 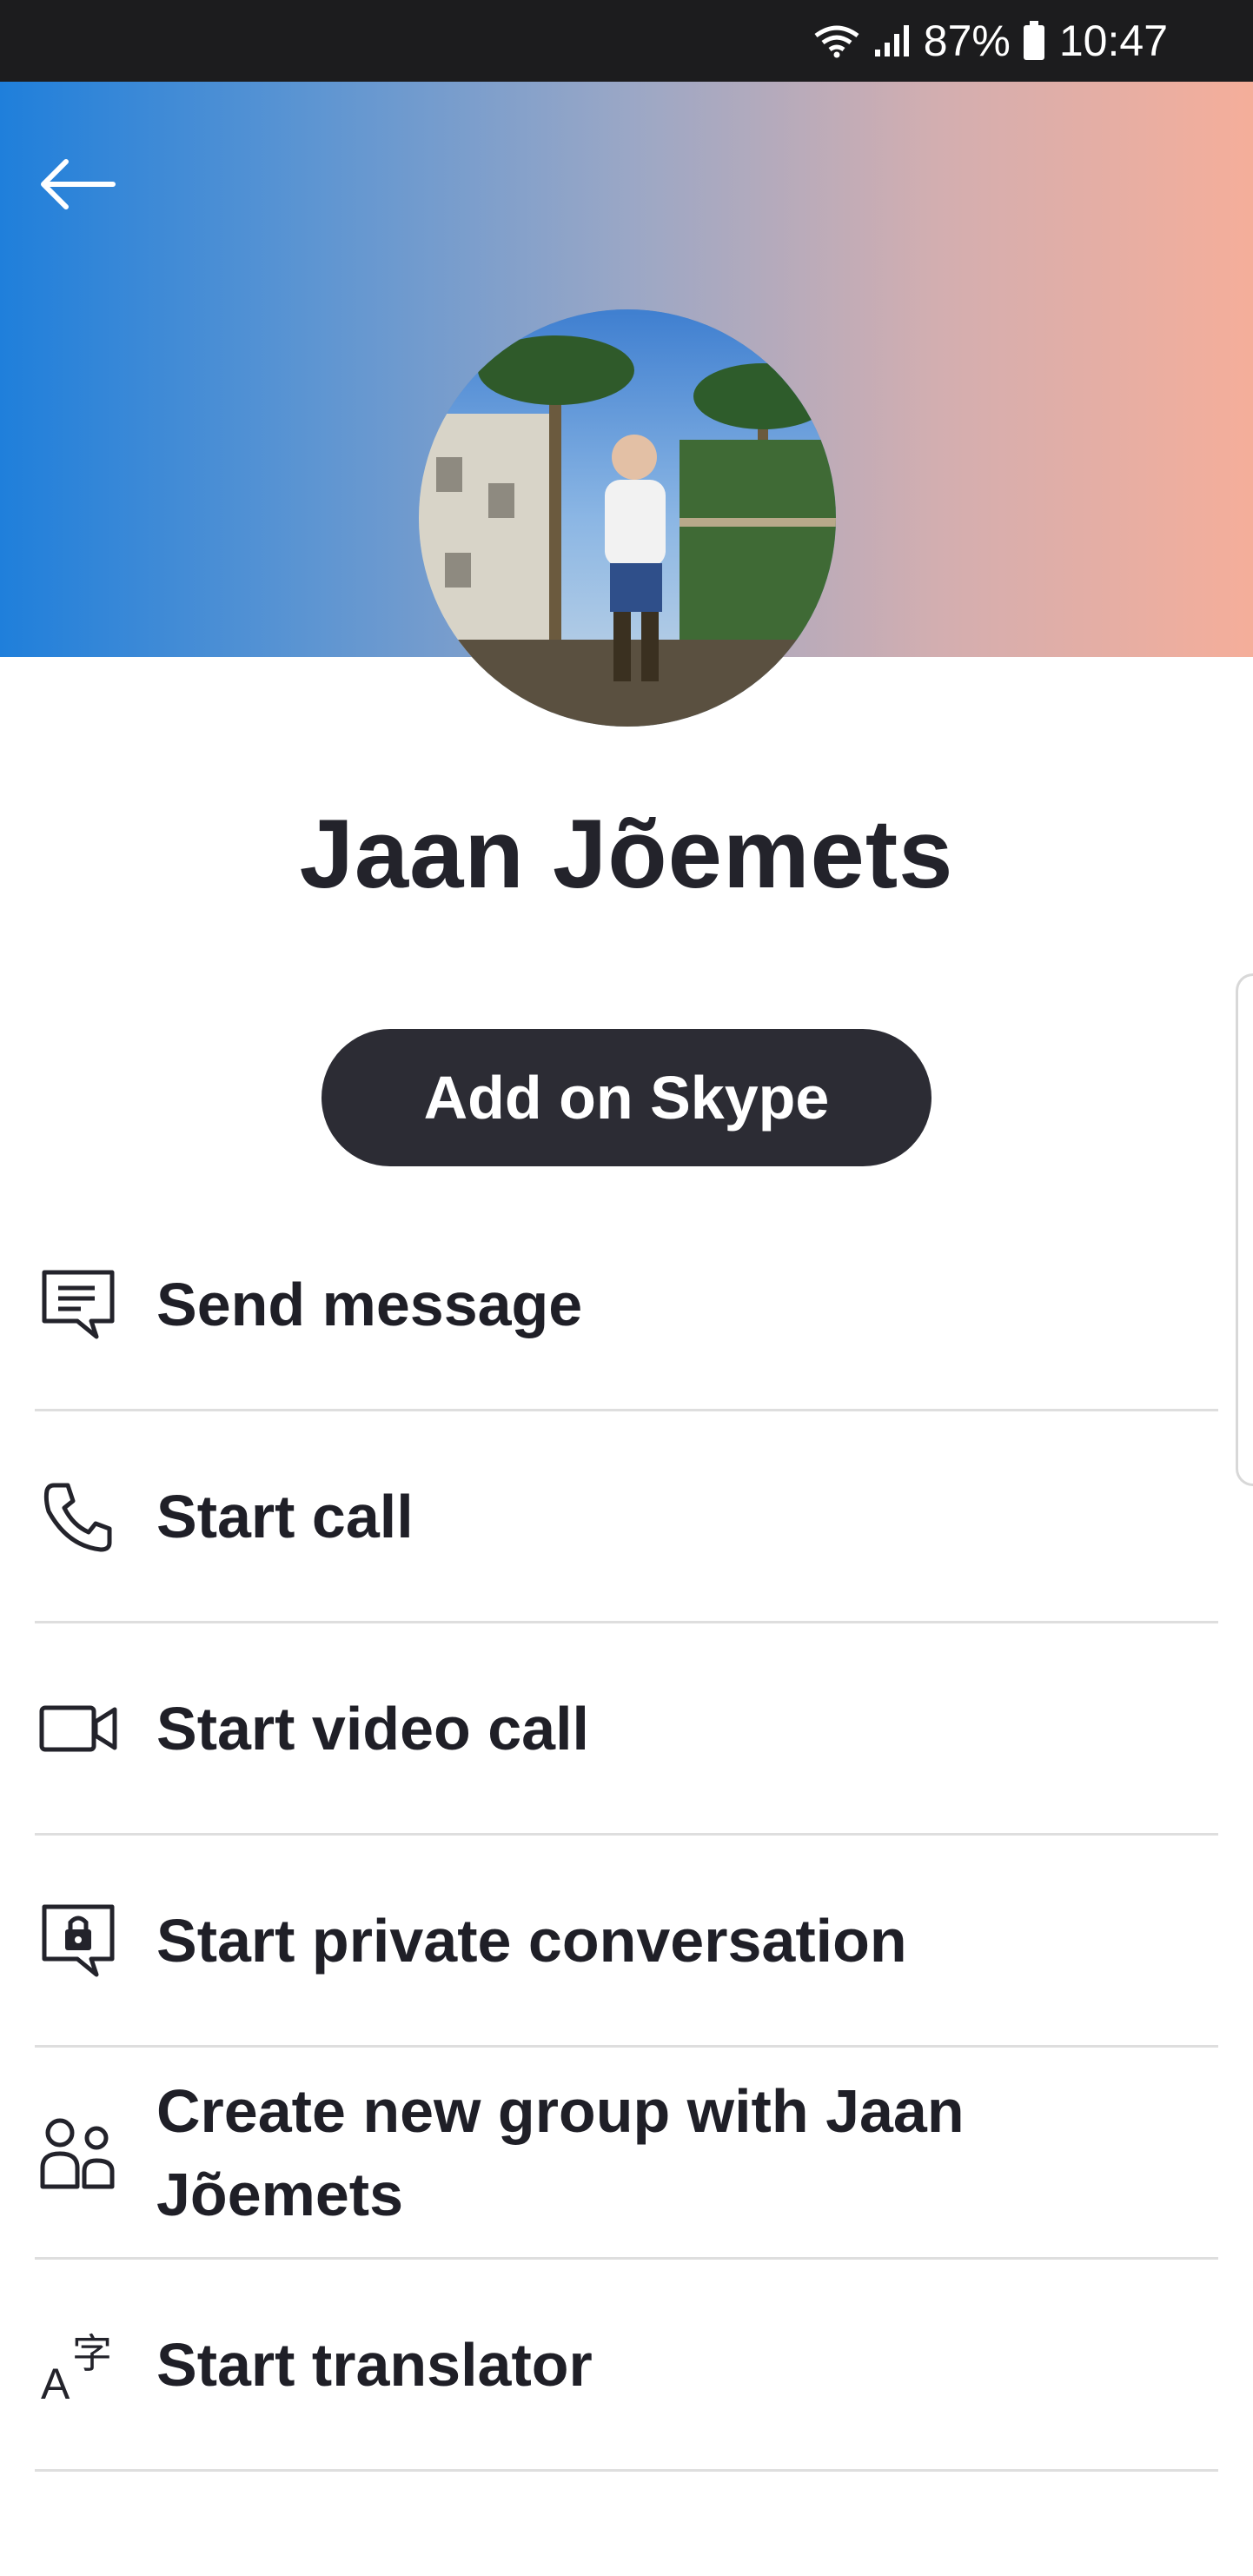 What do you see at coordinates (967, 41) in the screenshot?
I see `battery-percent: 87%` at bounding box center [967, 41].